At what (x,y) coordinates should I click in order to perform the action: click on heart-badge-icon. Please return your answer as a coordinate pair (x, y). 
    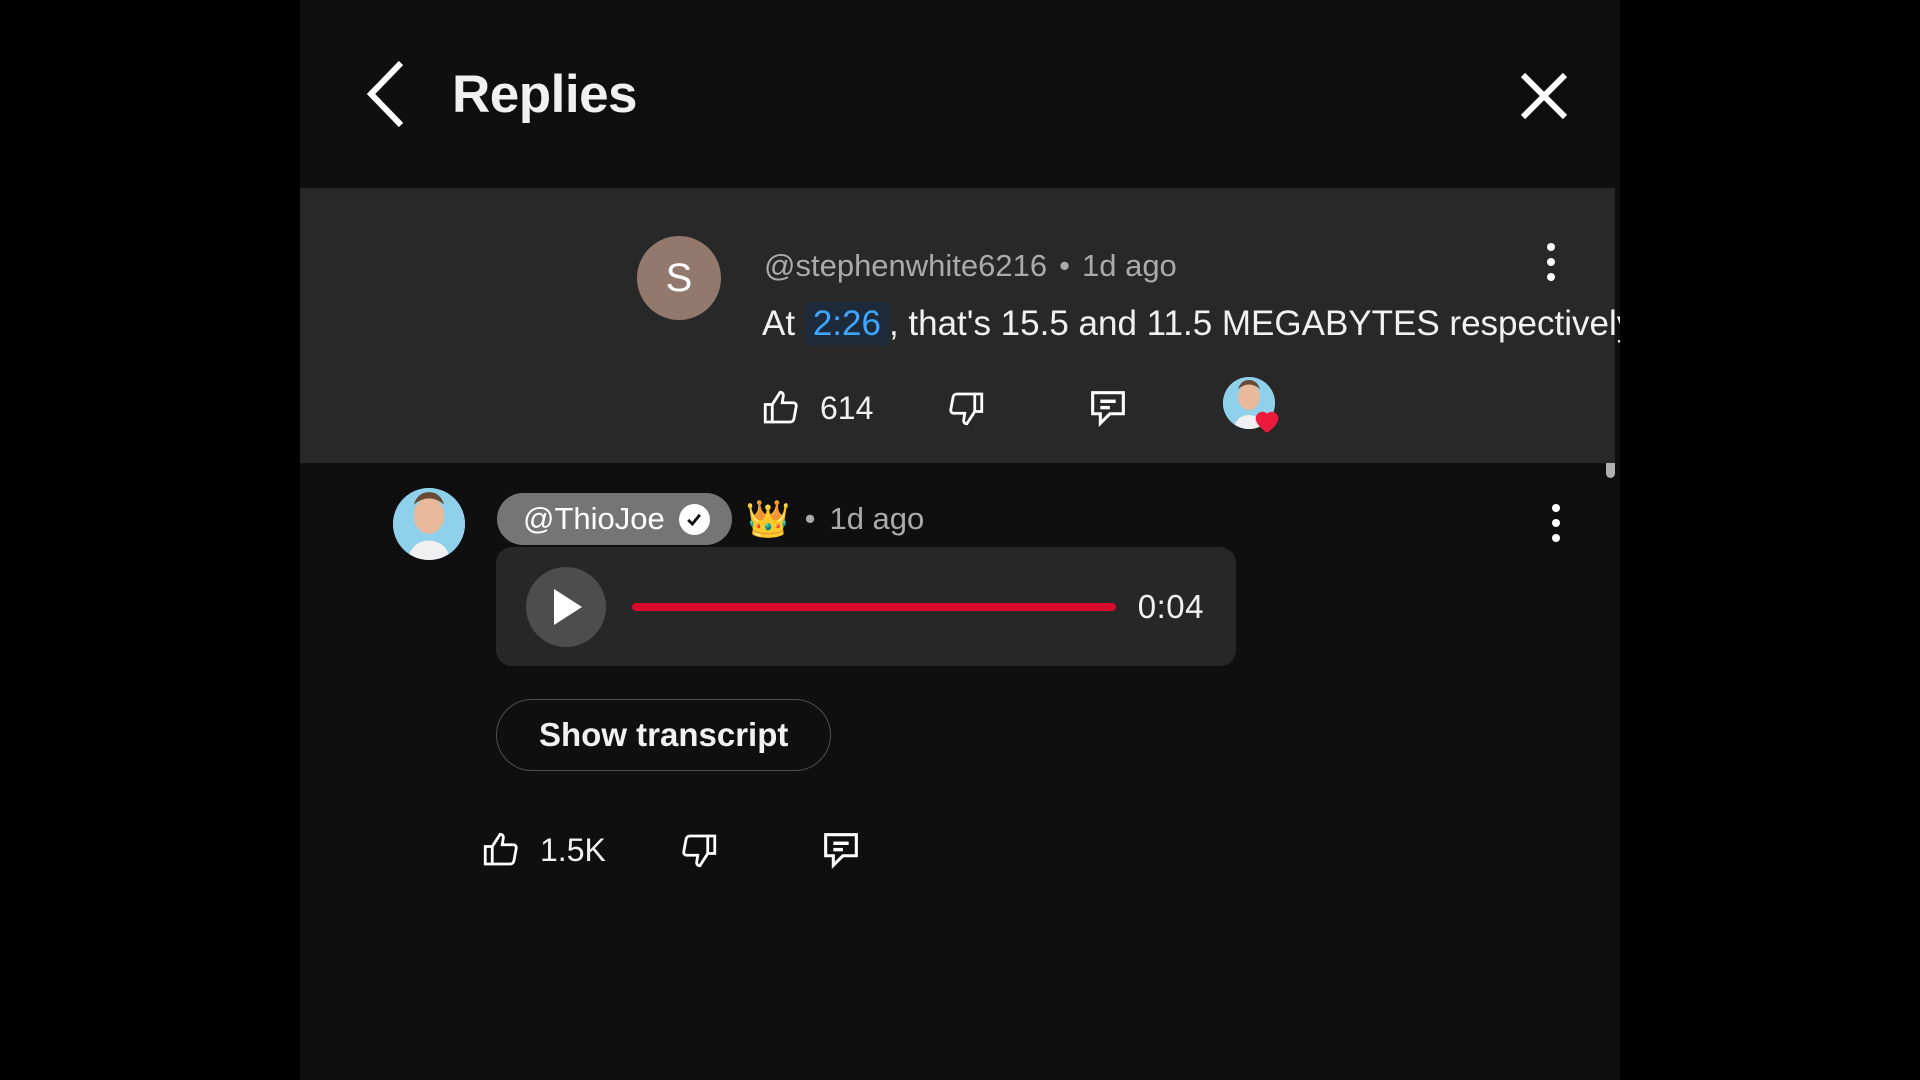
    Looking at the image, I should click on (1267, 420).